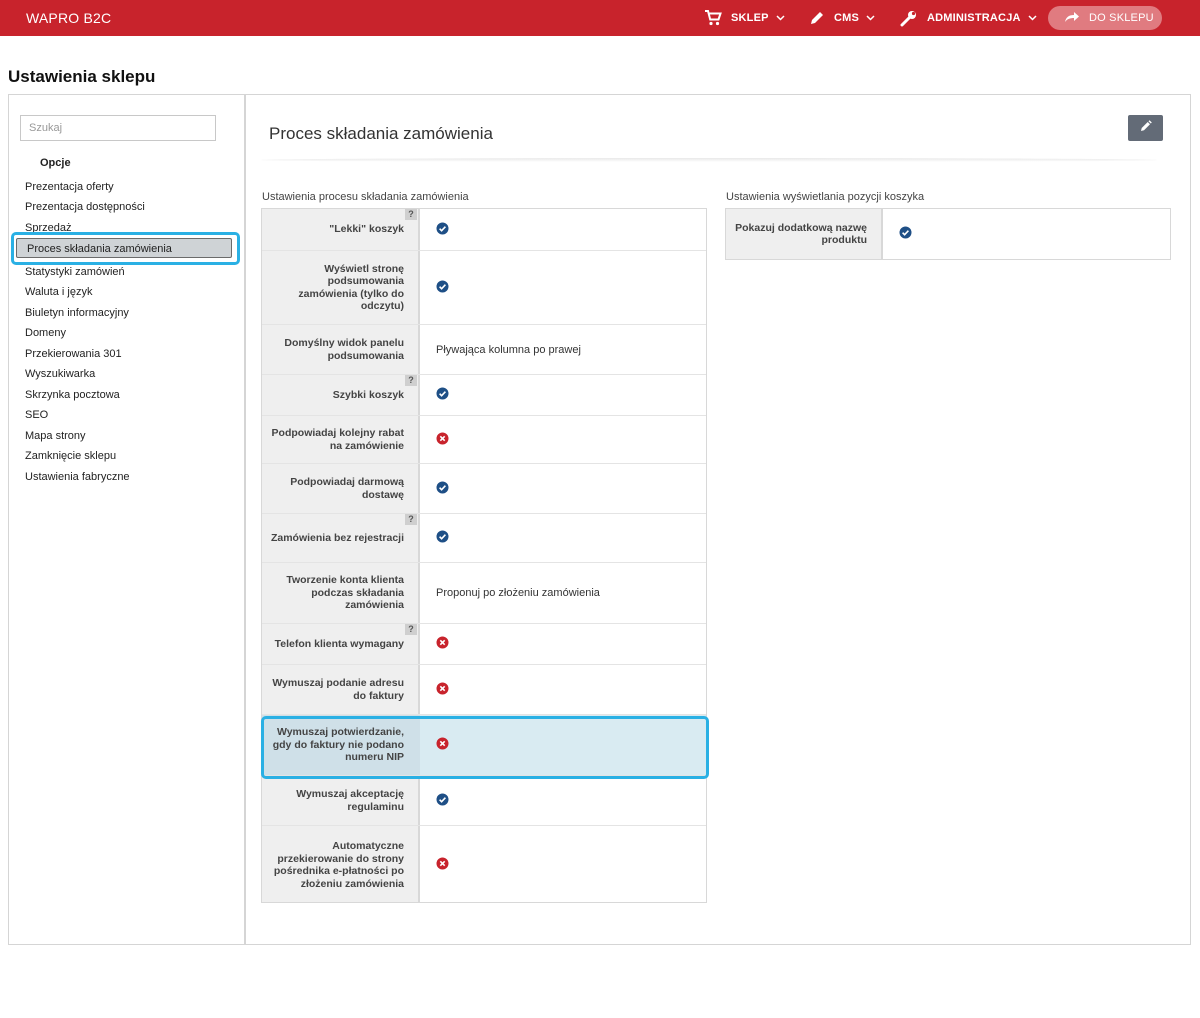  Describe the element at coordinates (518, 593) in the screenshot. I see `setting-value-text: Proponuj po złożeniu zamówienia` at that location.